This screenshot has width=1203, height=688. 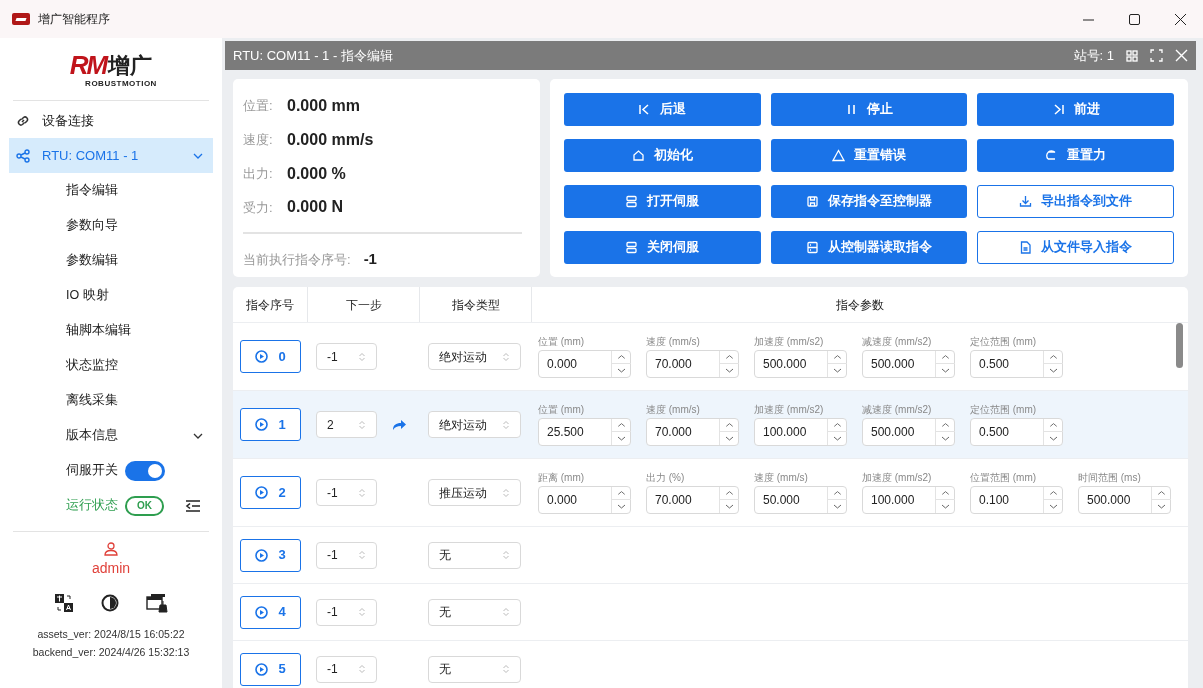 What do you see at coordinates (111, 549) in the screenshot?
I see `user-icon` at bounding box center [111, 549].